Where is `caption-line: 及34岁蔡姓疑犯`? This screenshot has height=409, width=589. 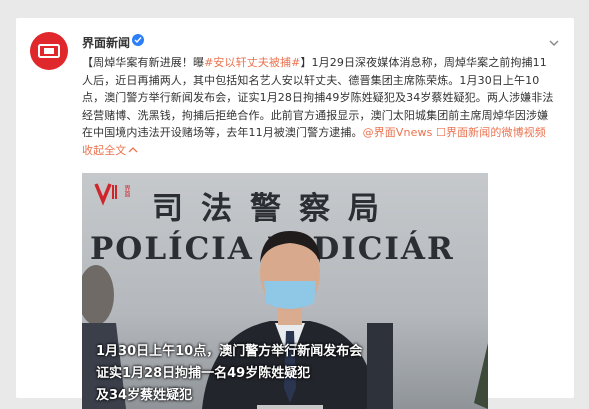 caption-line: 及34岁蔡姓疑犯 is located at coordinates (144, 395).